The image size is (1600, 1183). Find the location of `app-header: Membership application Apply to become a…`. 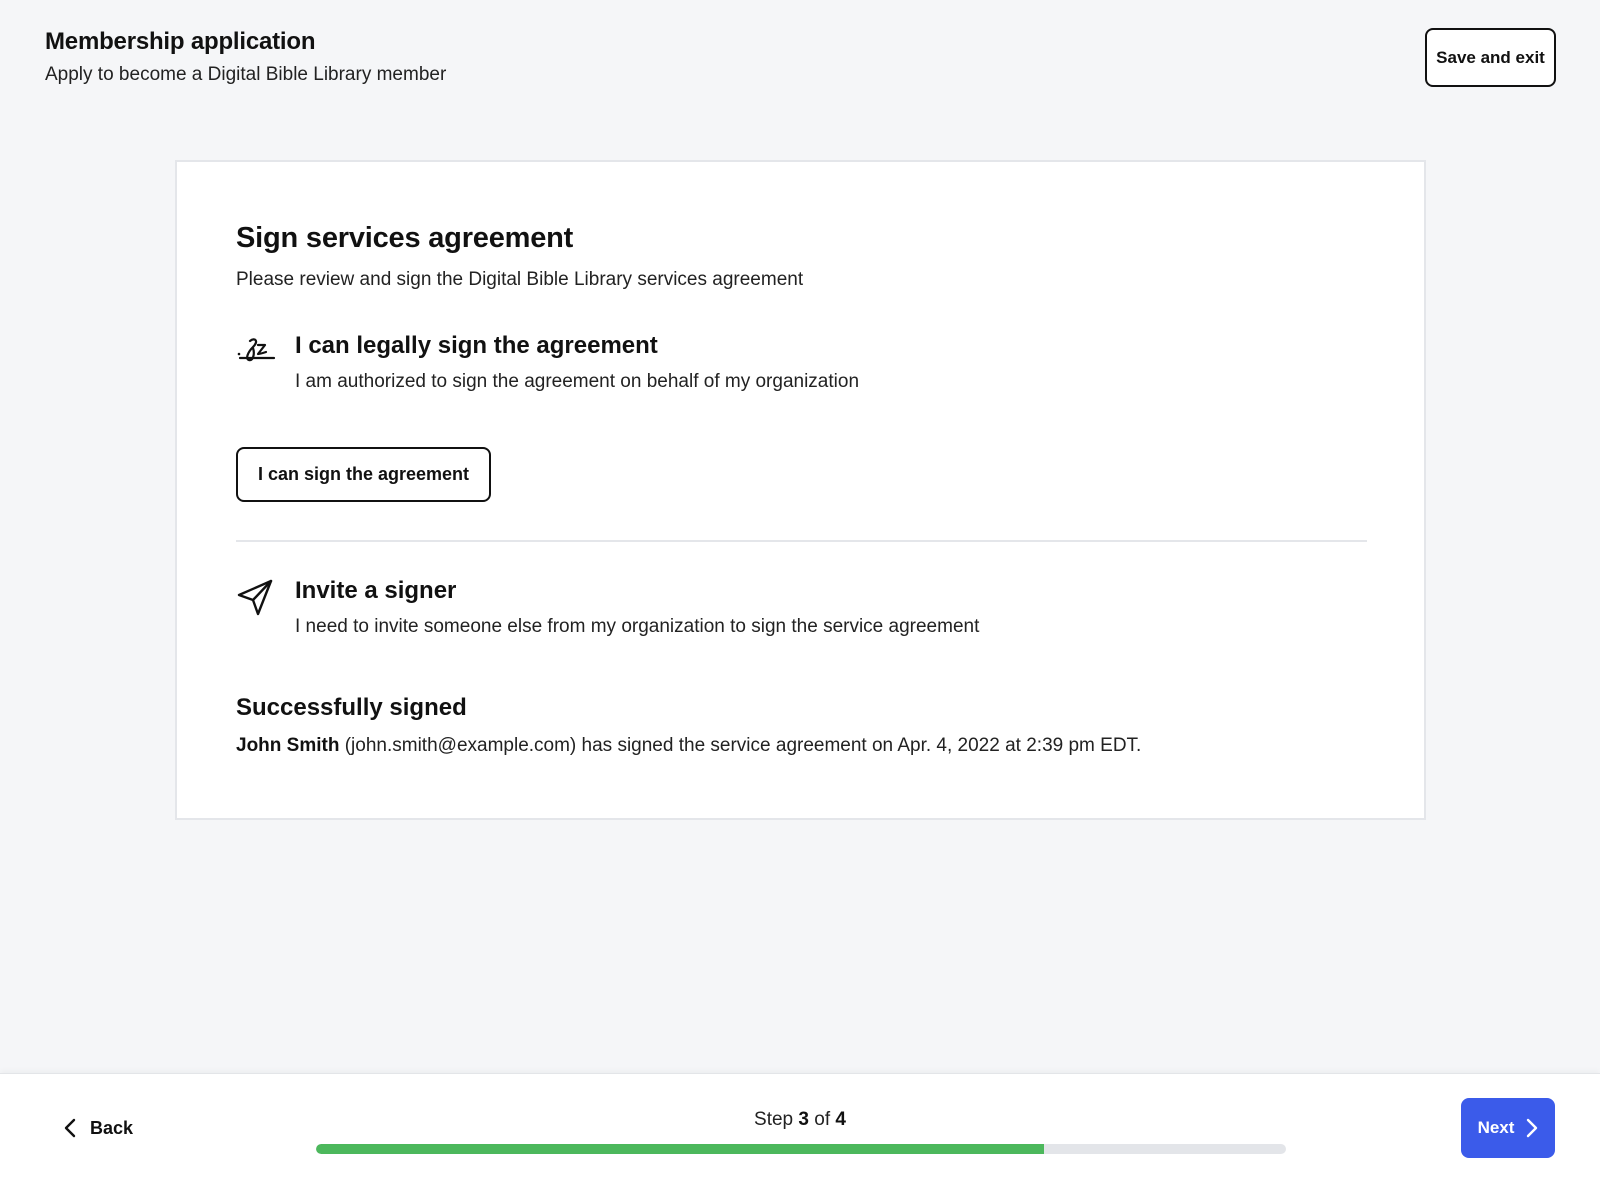

app-header: Membership application Apply to become a… is located at coordinates (245, 57).